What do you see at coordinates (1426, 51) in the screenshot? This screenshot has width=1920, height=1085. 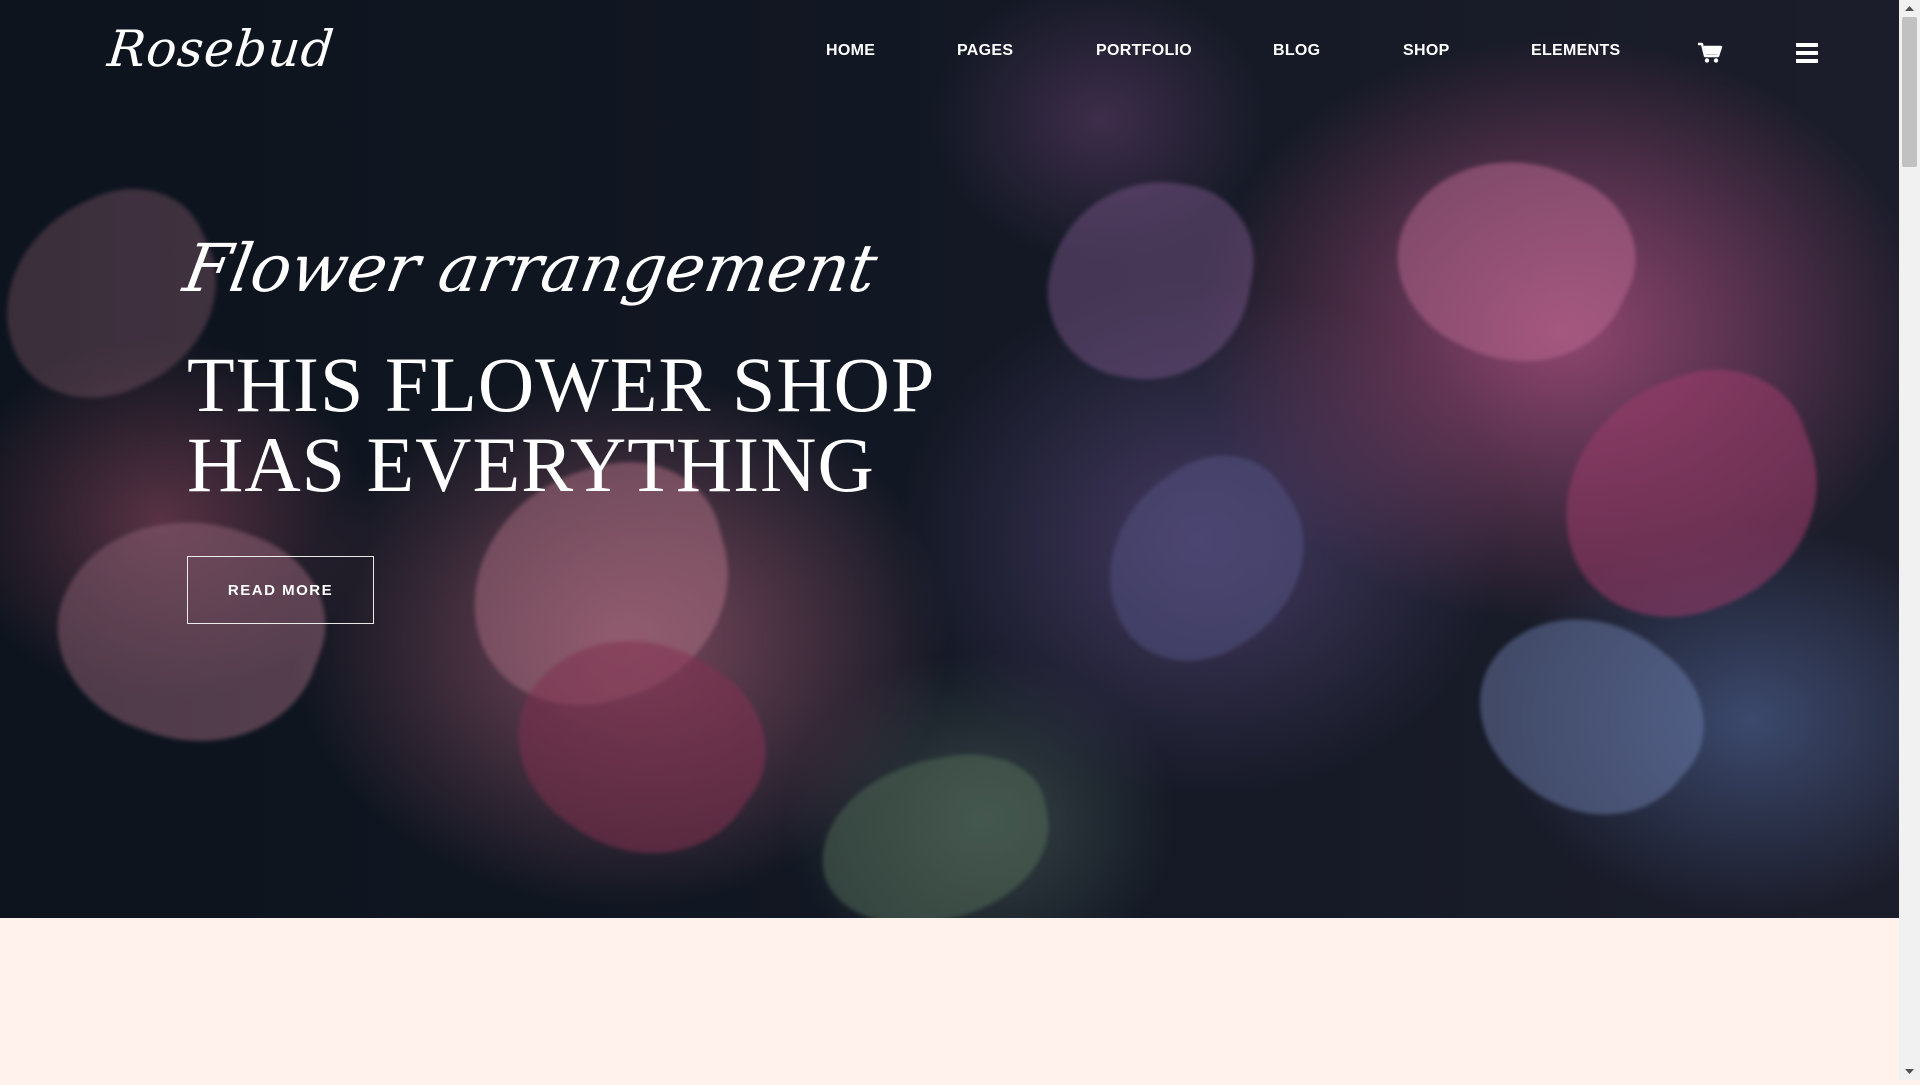 I see `nav-item-shop: SHOP` at bounding box center [1426, 51].